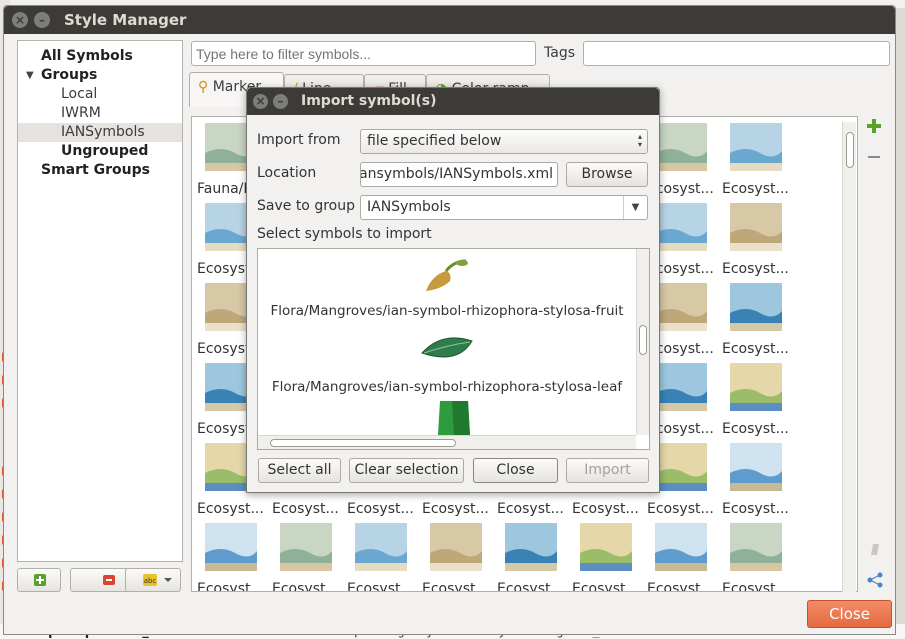 This screenshot has width=905, height=639. I want to click on dialog-close-button: Close, so click(515, 470).